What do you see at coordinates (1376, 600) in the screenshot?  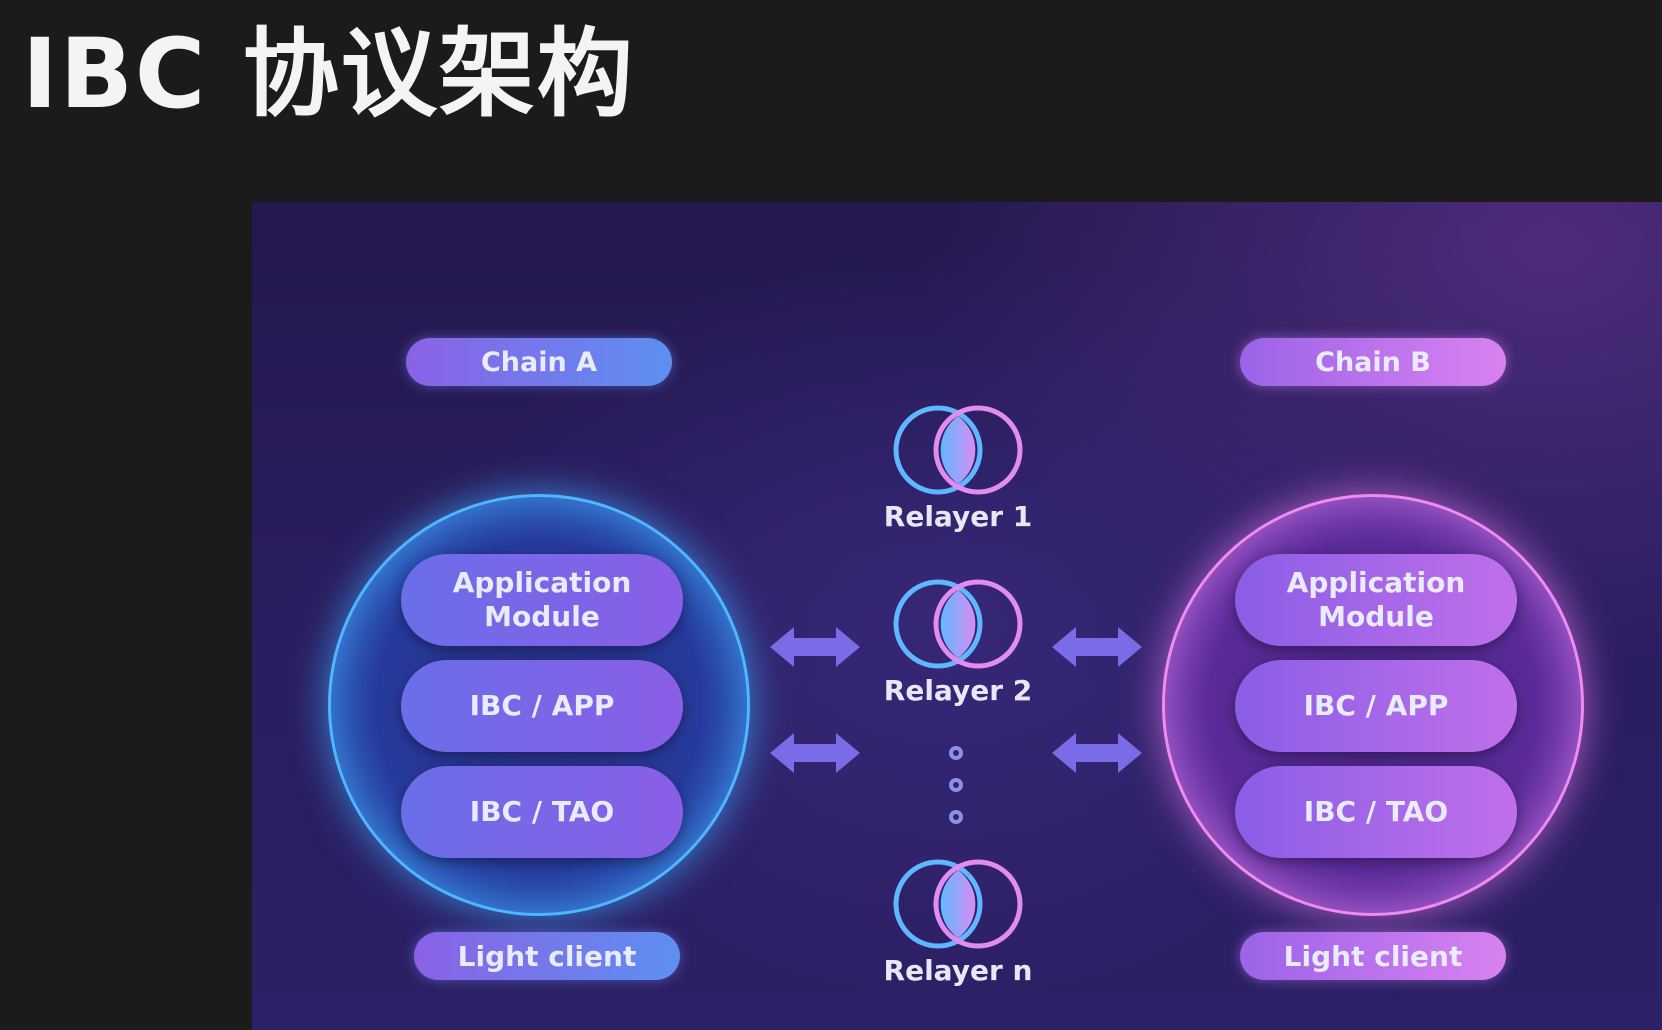 I see `chain-b-application-module: Application Module` at bounding box center [1376, 600].